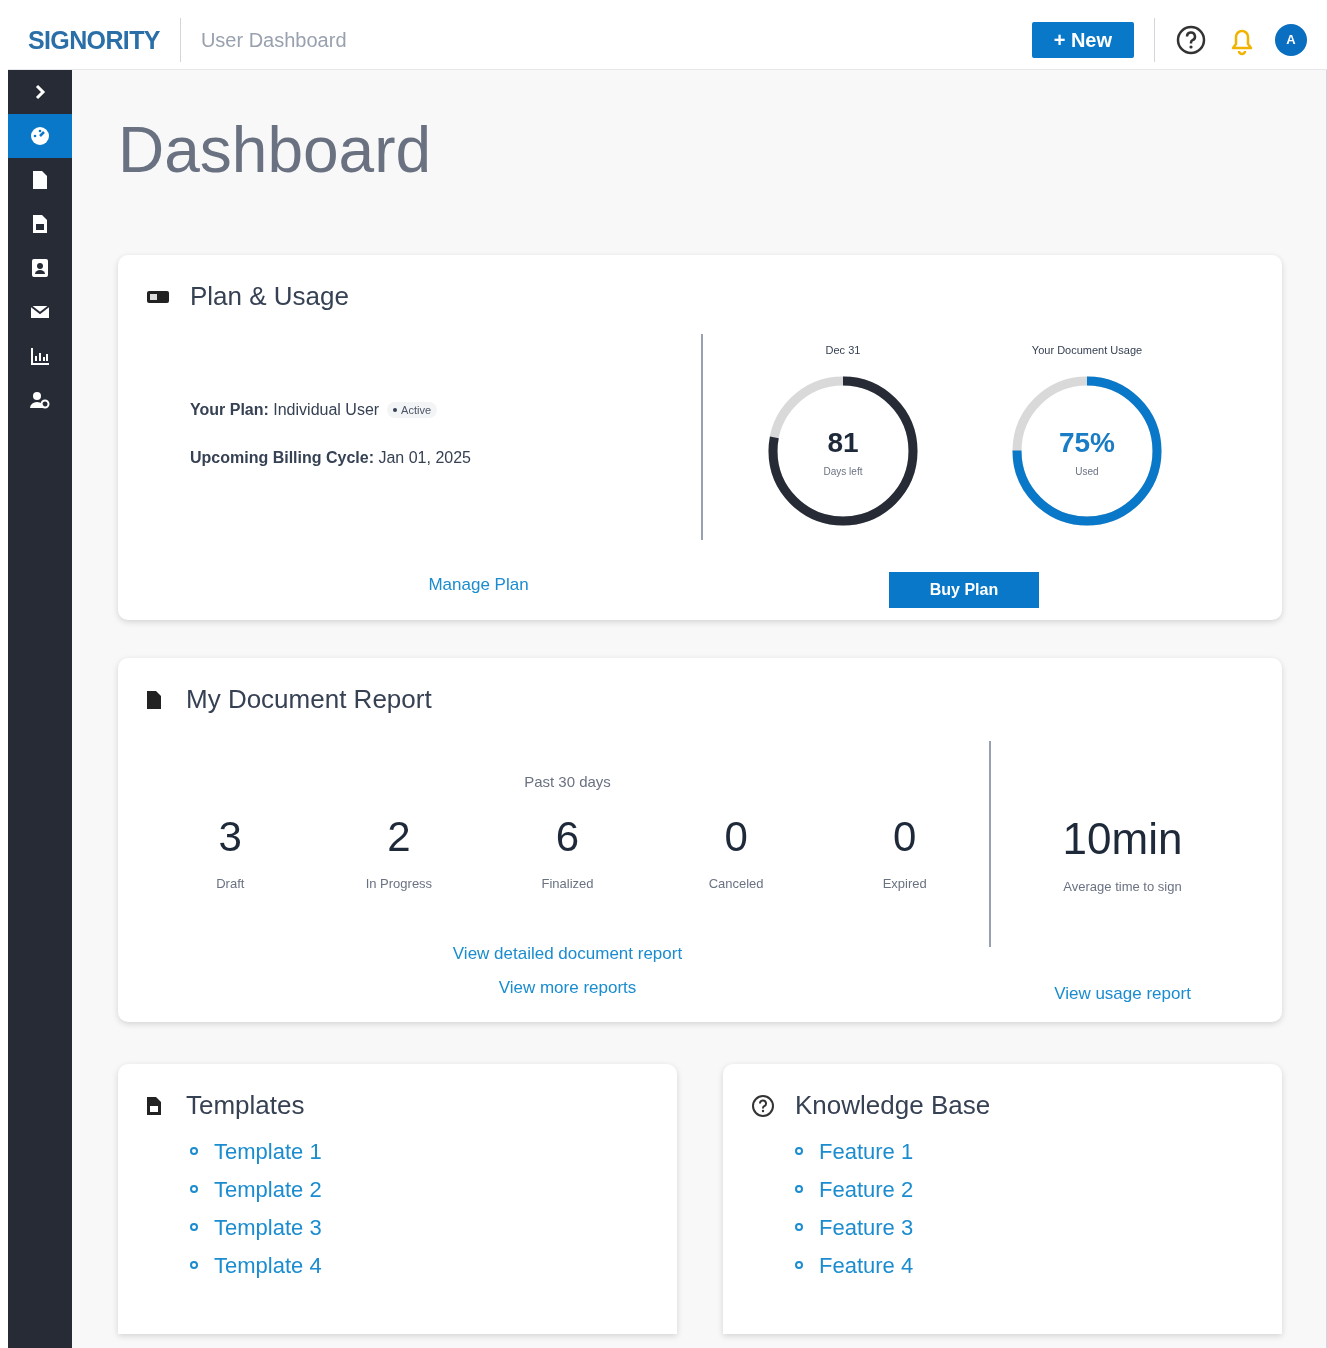 The width and height of the screenshot is (1327, 1348). I want to click on stat-label: Draft, so click(230, 883).